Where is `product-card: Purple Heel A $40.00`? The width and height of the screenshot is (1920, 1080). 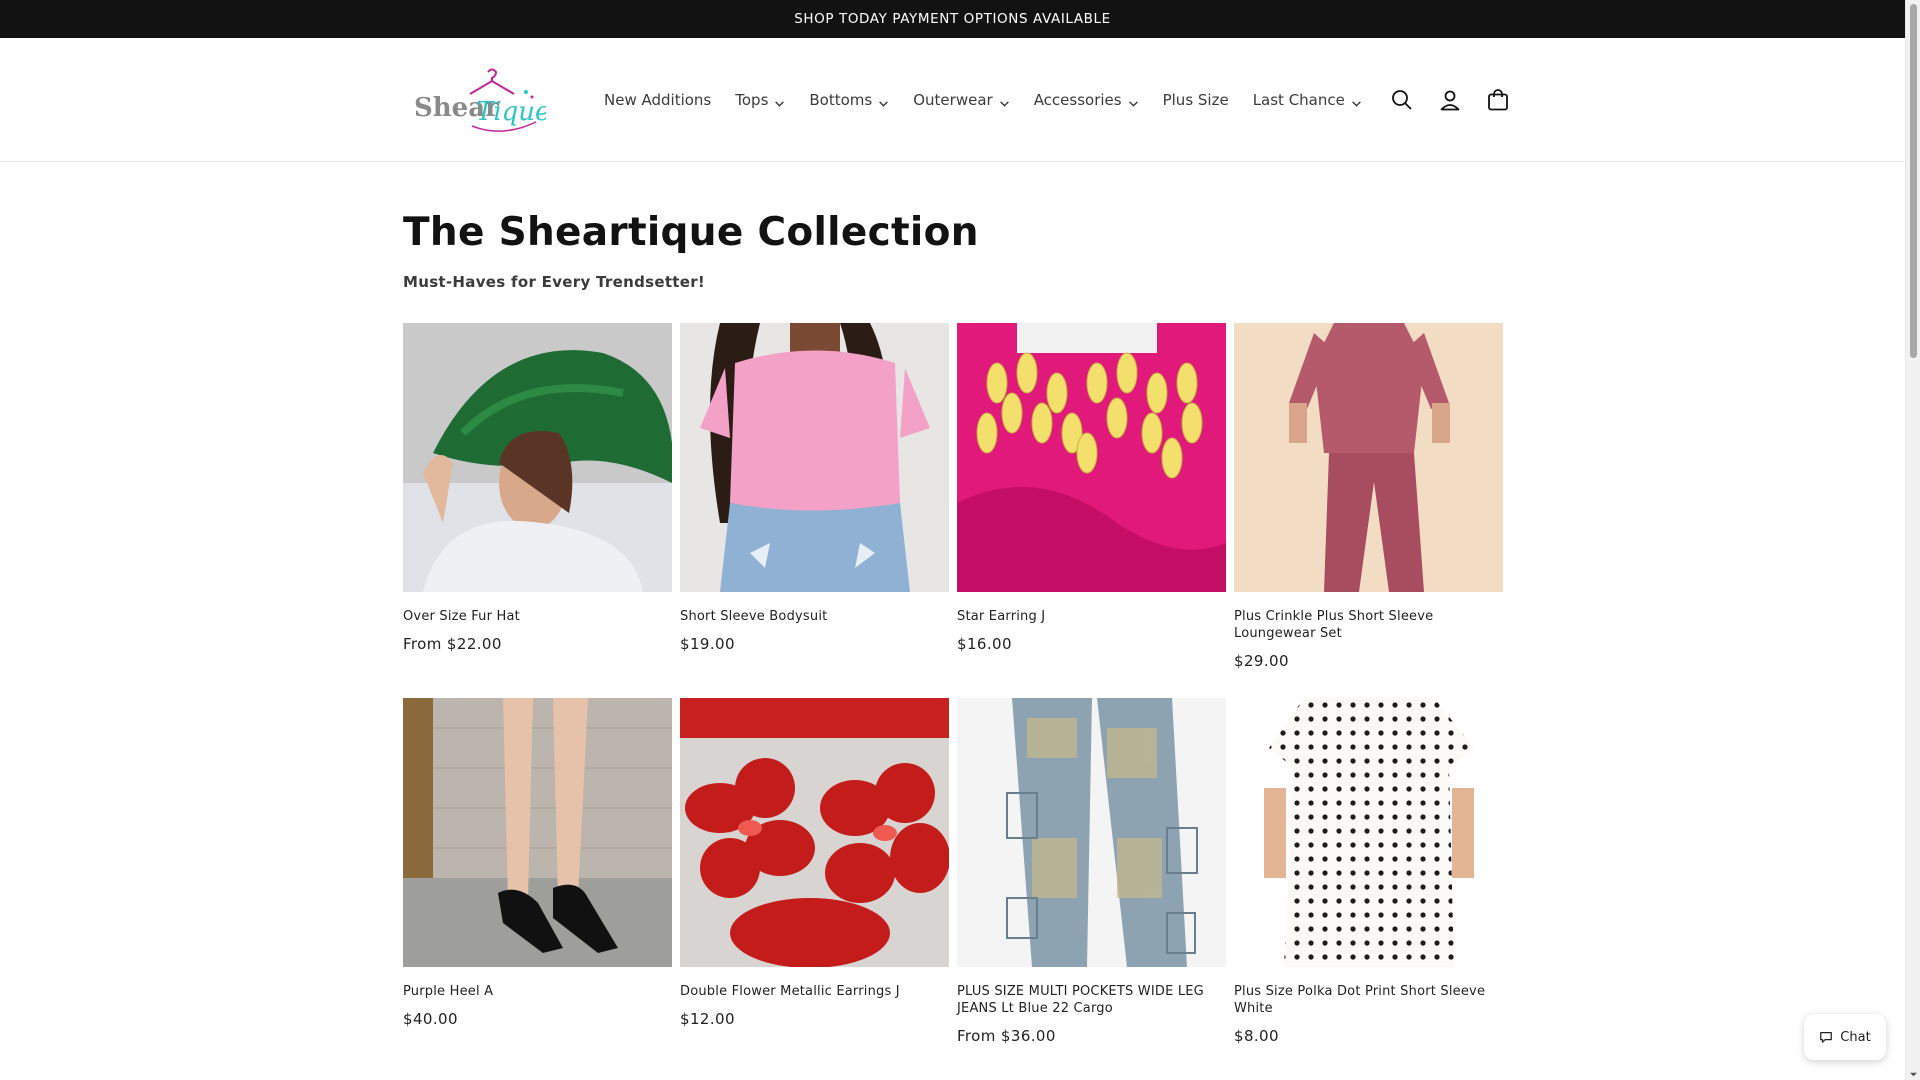
product-card: Purple Heel A $40.00 is located at coordinates (537, 885).